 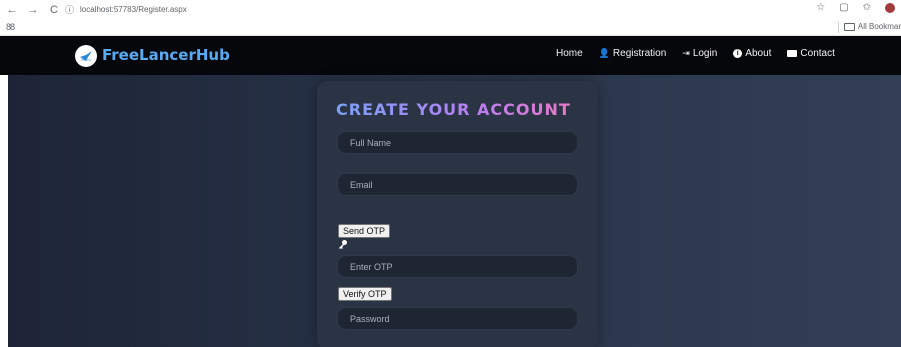 What do you see at coordinates (457, 266) in the screenshot?
I see `otp-input` at bounding box center [457, 266].